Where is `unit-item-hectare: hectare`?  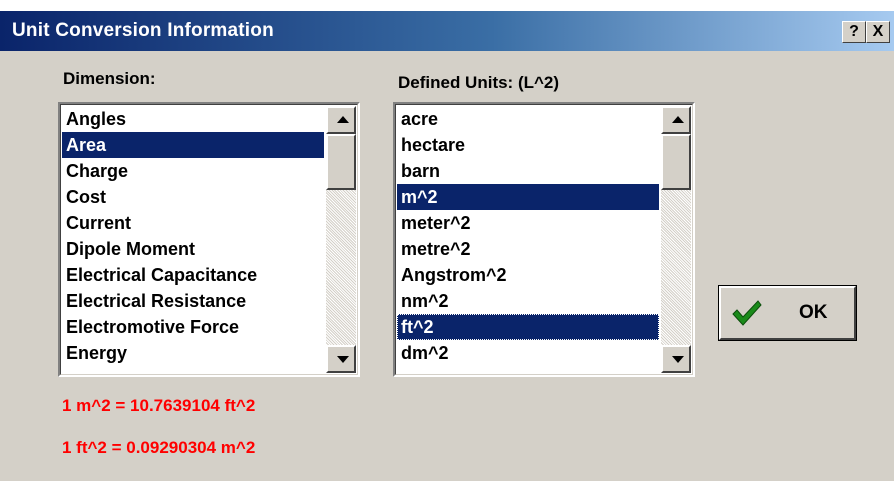
unit-item-hectare: hectare is located at coordinates (528, 145).